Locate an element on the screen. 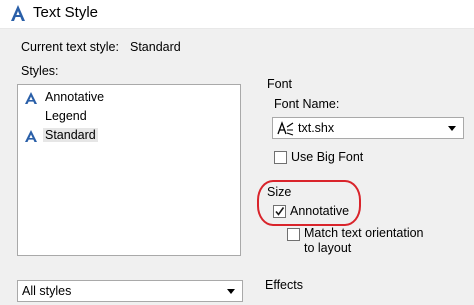  match-orientation-label-line1: Match text orientation is located at coordinates (364, 233).